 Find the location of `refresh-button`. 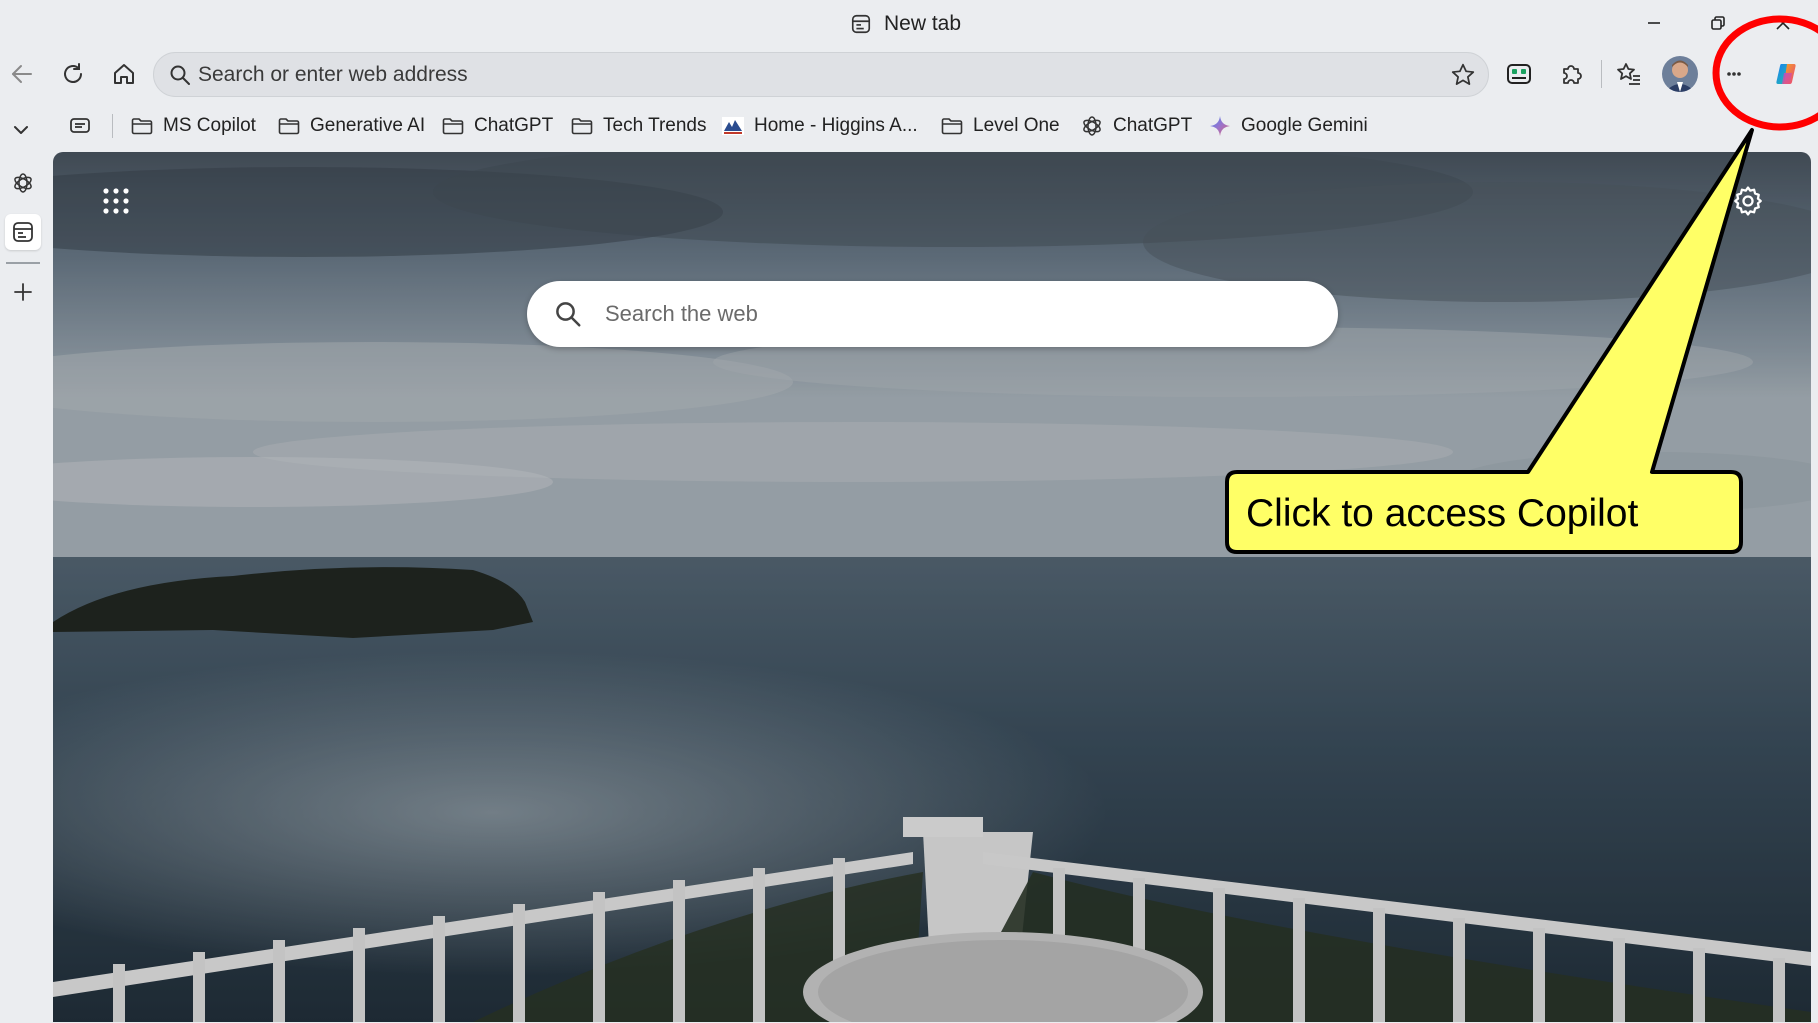

refresh-button is located at coordinates (73, 74).